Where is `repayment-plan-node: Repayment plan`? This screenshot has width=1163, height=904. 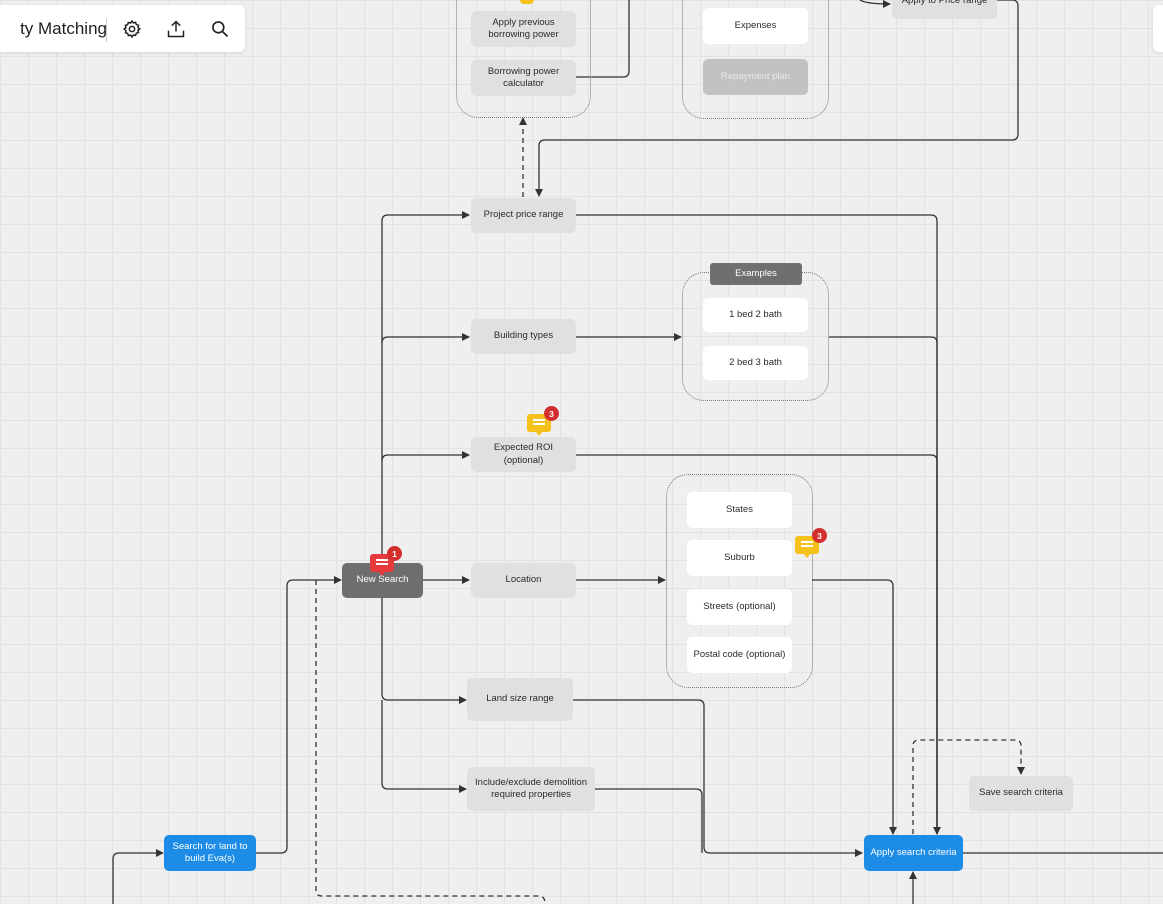 repayment-plan-node: Repayment plan is located at coordinates (755, 77).